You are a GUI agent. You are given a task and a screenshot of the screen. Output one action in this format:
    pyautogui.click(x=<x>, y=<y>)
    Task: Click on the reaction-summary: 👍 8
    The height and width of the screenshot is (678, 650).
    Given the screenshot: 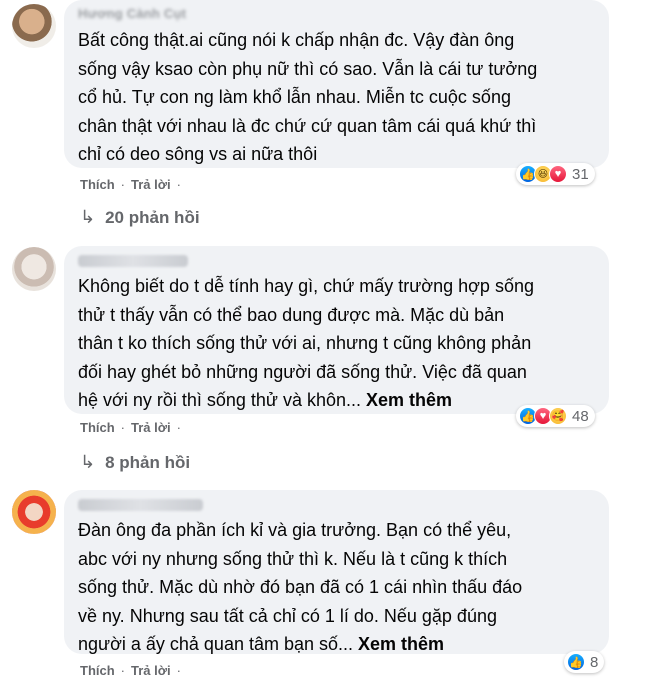 What is the action you would take?
    pyautogui.click(x=584, y=662)
    